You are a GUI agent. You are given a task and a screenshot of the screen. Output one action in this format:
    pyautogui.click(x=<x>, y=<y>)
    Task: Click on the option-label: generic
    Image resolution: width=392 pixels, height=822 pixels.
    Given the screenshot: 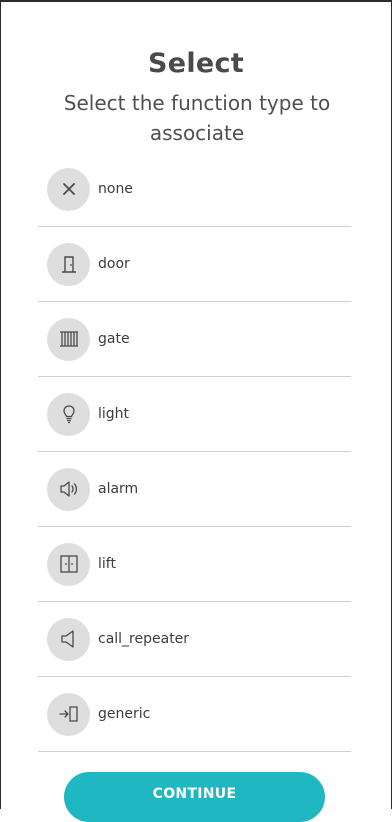 What is the action you would take?
    pyautogui.click(x=124, y=714)
    